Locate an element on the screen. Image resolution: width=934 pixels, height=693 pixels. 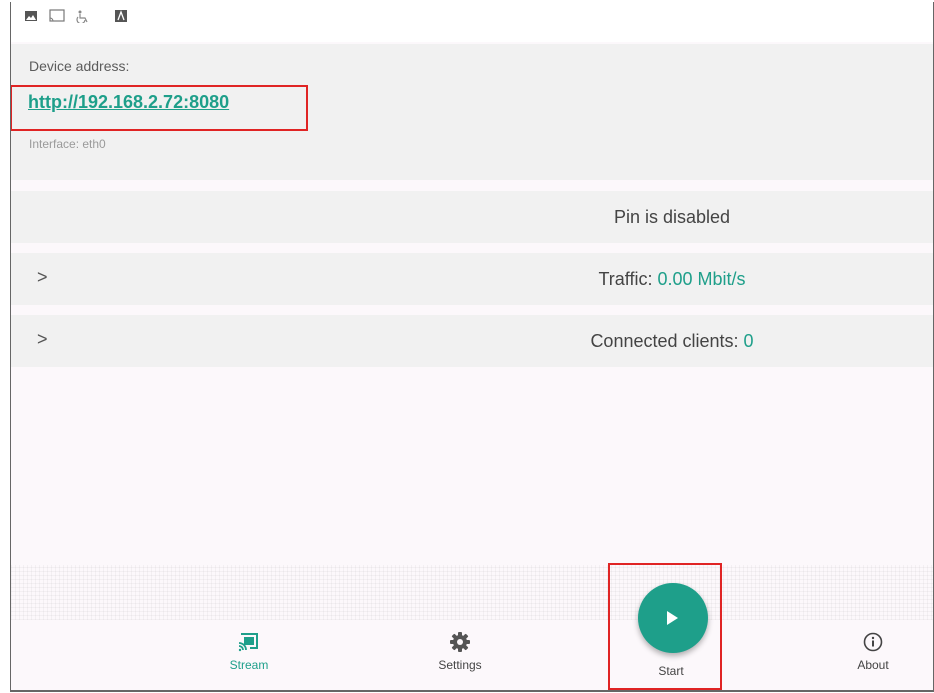
nav-label-about: About is located at coordinates (873, 665).